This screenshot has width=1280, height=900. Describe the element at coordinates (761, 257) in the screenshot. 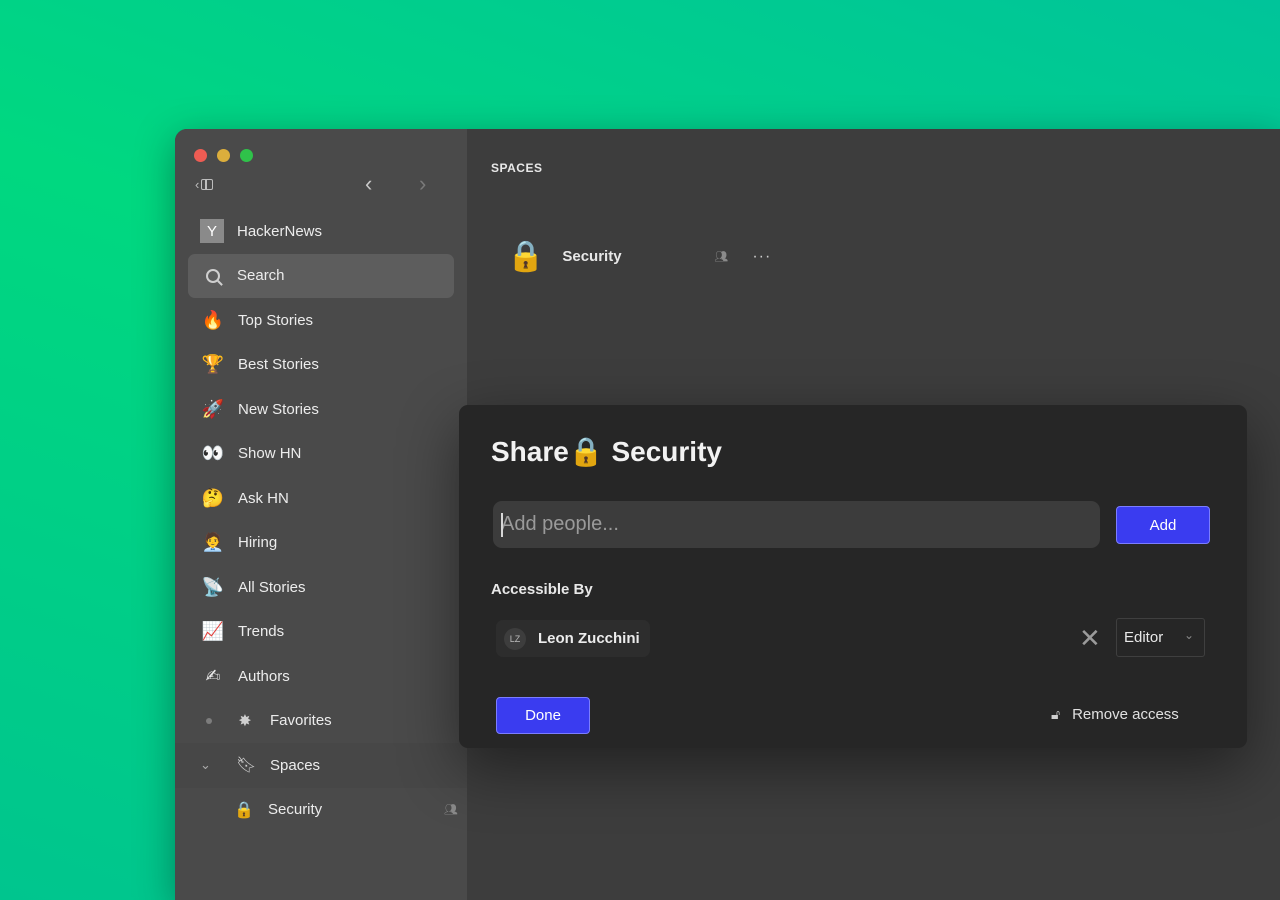

I see `more-options-icon: ···` at that location.